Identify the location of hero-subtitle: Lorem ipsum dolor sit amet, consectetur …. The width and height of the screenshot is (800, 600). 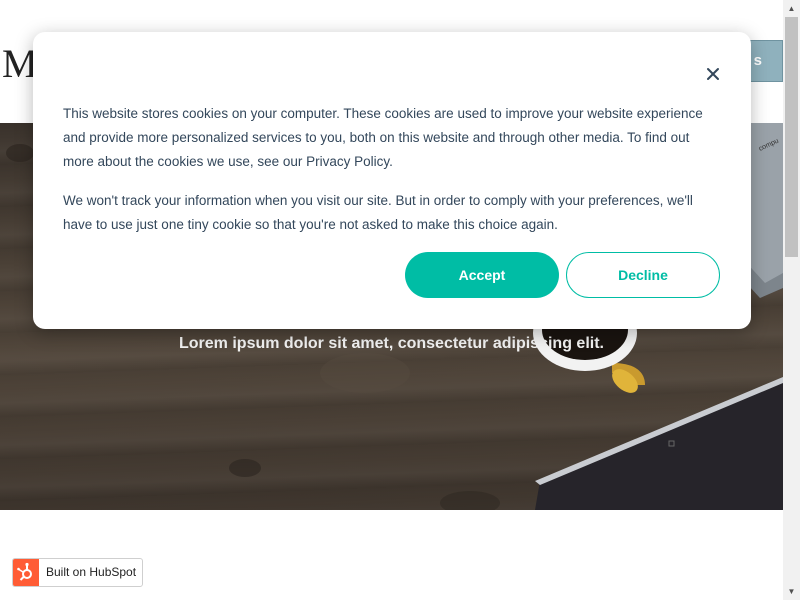
(391, 343).